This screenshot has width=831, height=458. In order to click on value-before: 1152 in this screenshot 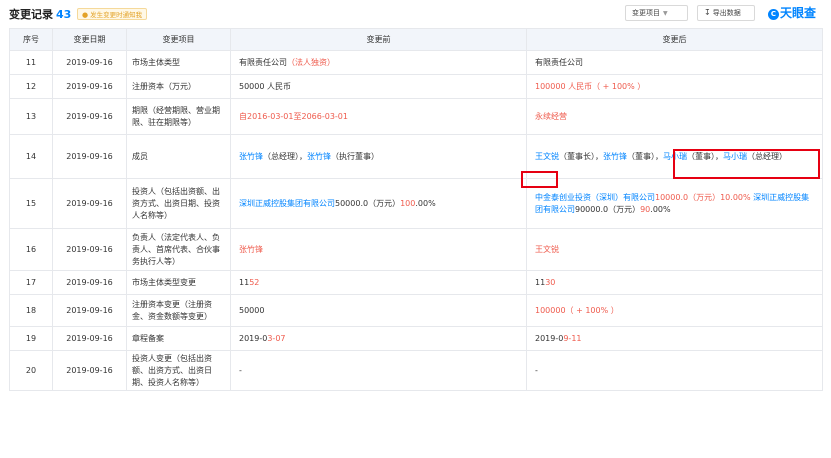, I will do `click(378, 282)`.